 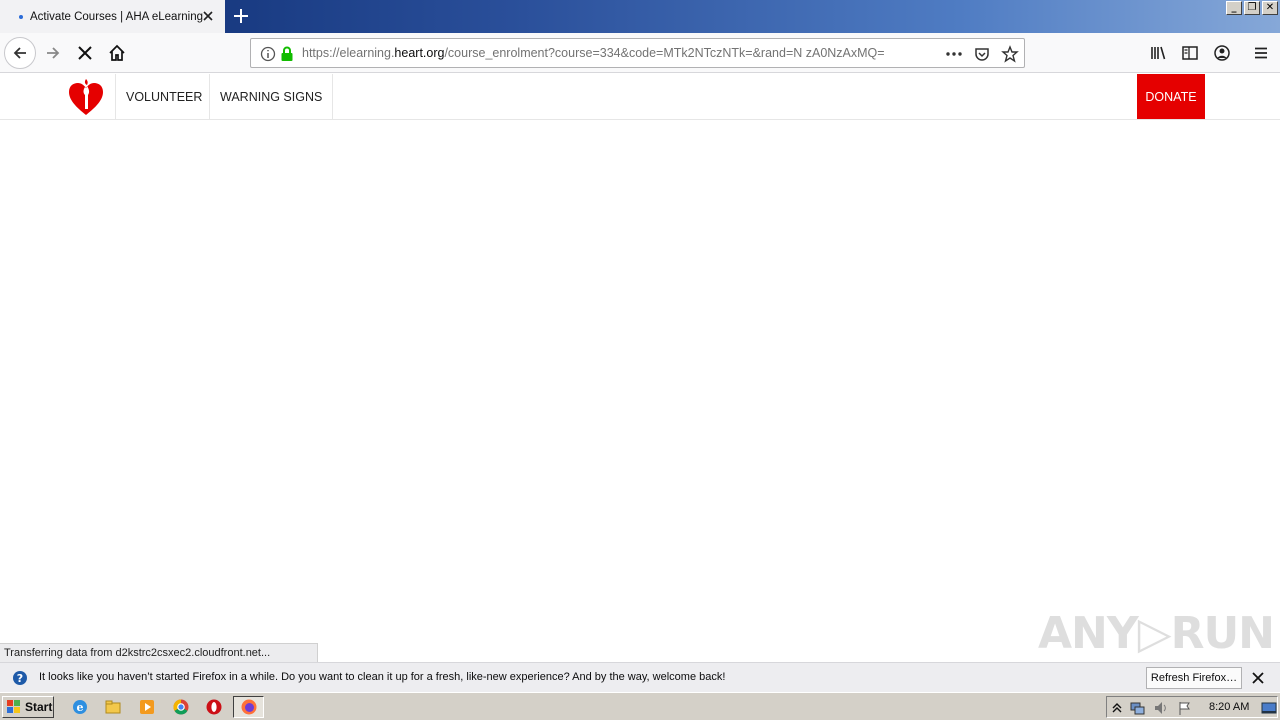 I want to click on tab-activate-courses: Activate Courses | AHA eLearning, so click(x=112, y=16).